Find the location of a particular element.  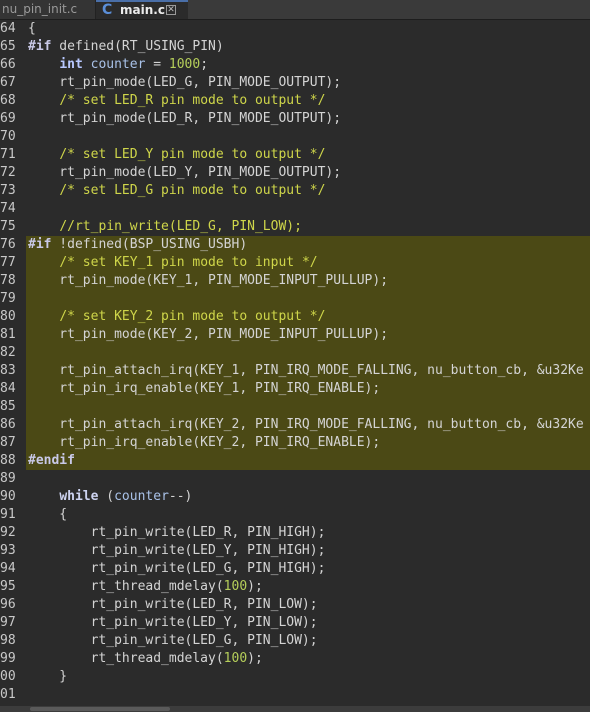

line-number: 82 is located at coordinates (11, 353).